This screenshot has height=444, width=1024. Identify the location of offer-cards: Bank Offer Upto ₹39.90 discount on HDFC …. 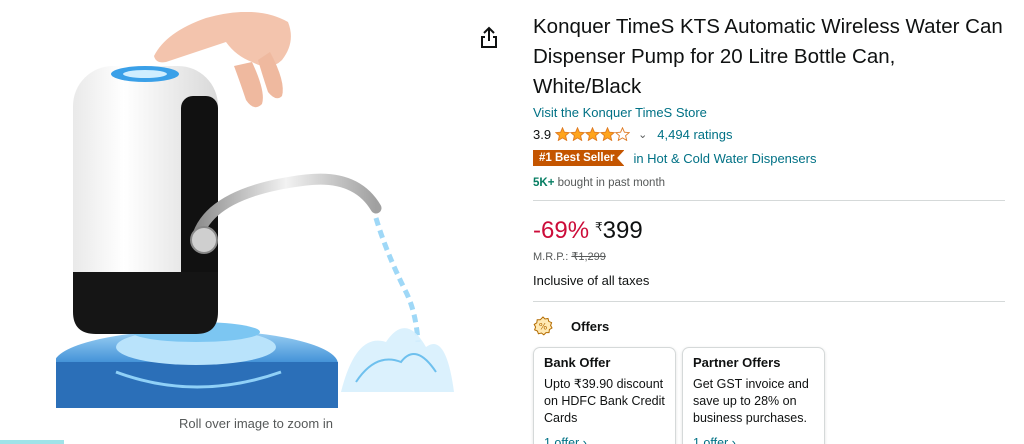
(769, 395).